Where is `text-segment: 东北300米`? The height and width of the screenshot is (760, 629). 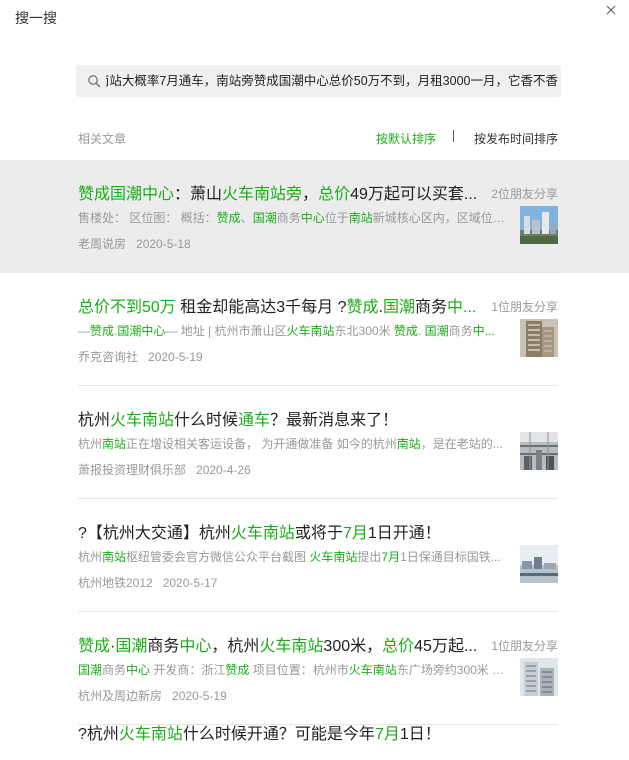 text-segment: 东北300米 is located at coordinates (364, 331).